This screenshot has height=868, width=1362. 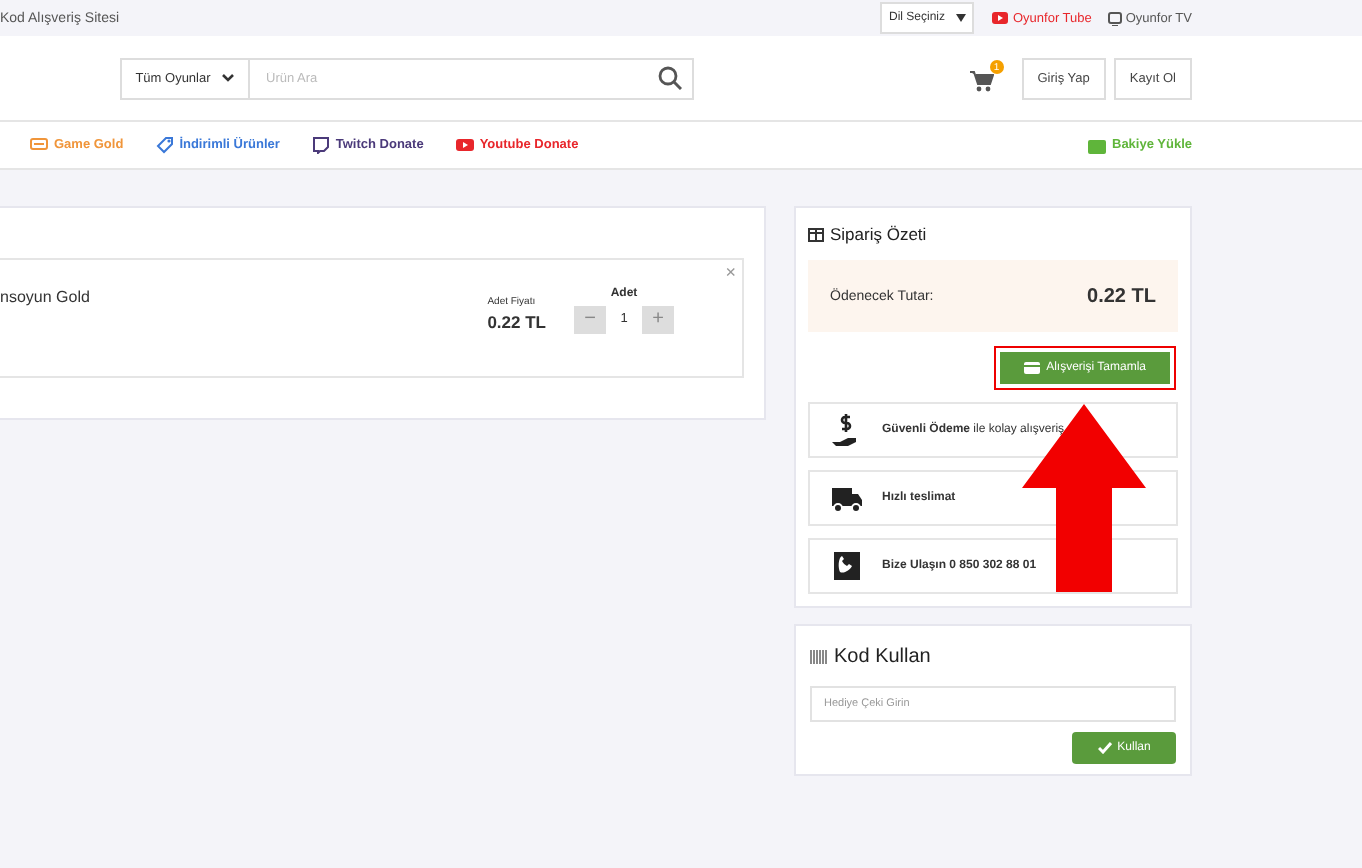 I want to click on play-icon, so click(x=1000, y=18).